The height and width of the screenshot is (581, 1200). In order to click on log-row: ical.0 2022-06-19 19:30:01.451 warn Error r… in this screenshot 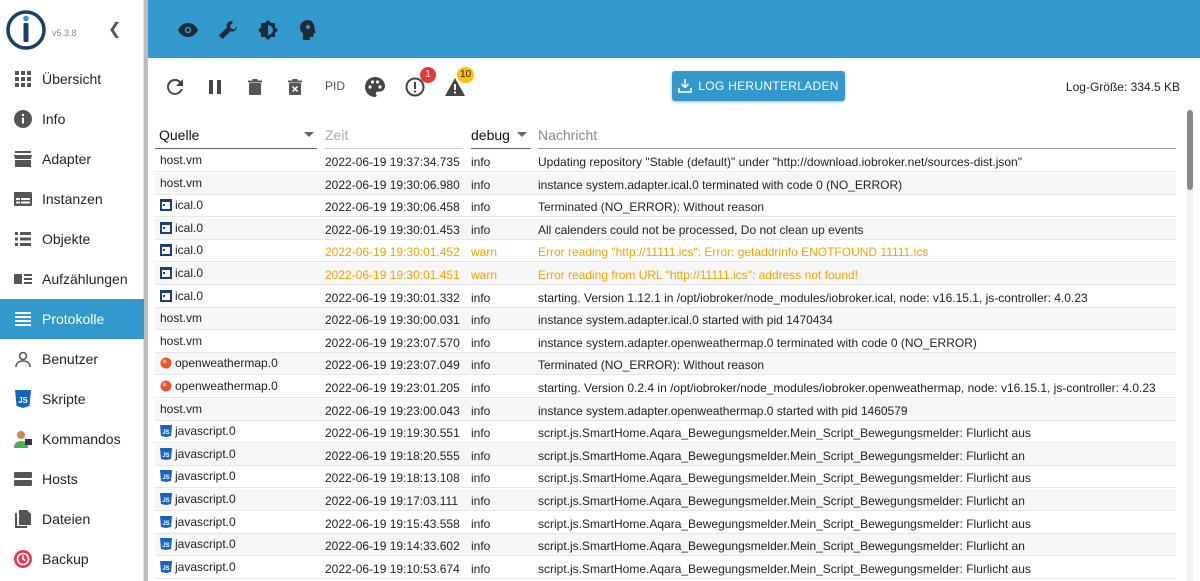, I will do `click(665, 274)`.